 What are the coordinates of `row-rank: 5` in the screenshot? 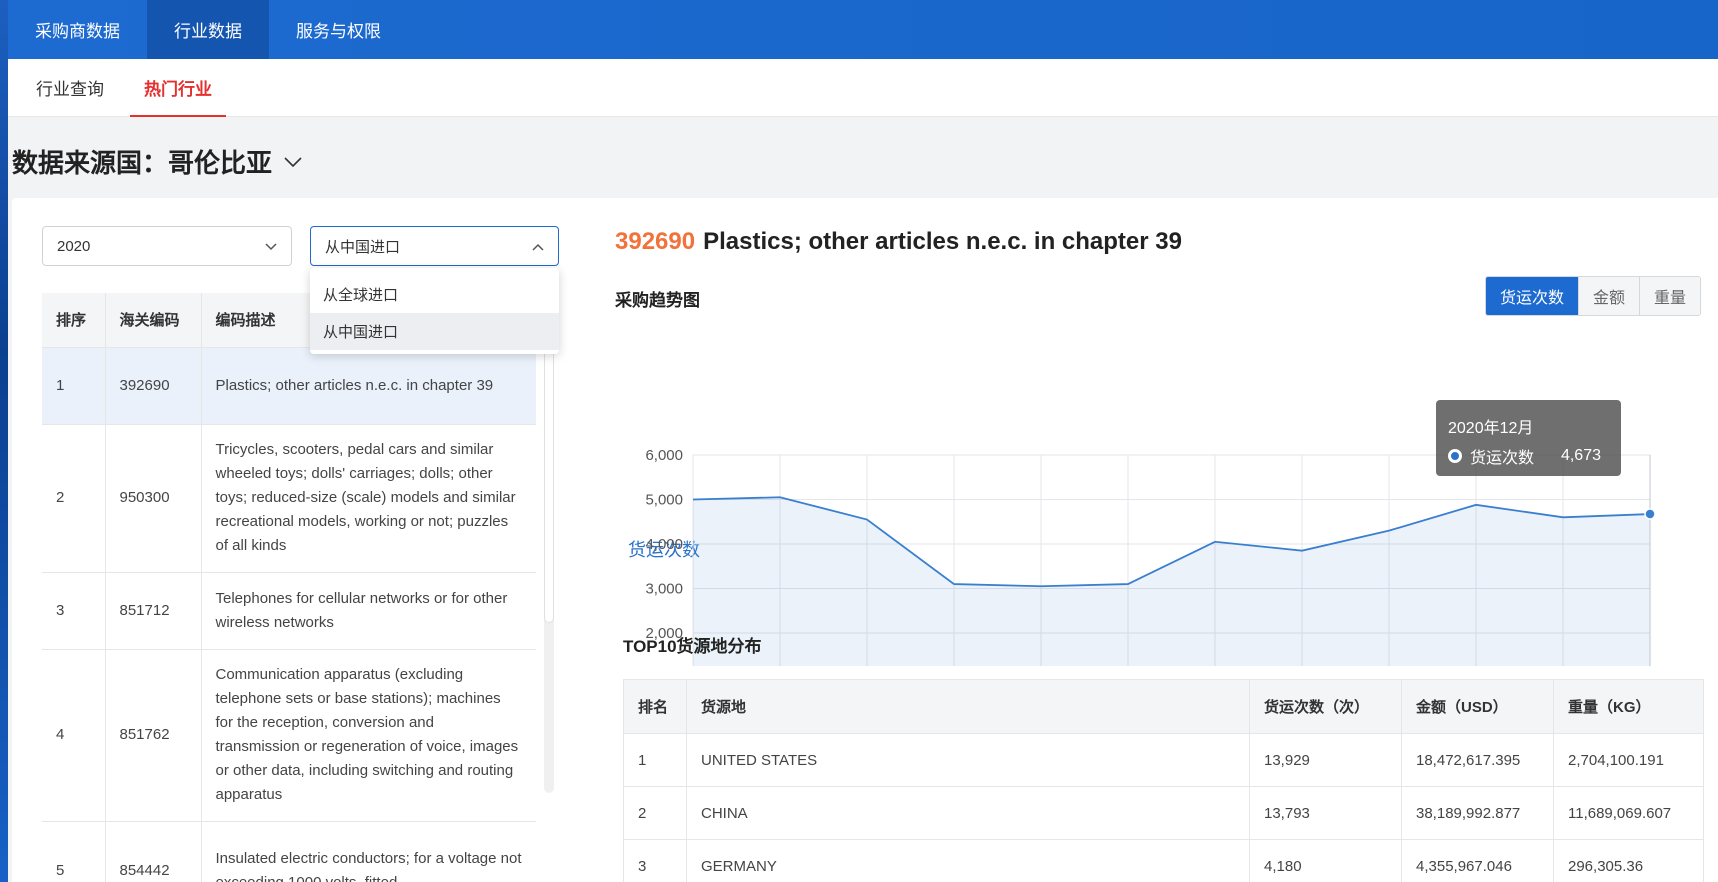 It's located at (74, 851).